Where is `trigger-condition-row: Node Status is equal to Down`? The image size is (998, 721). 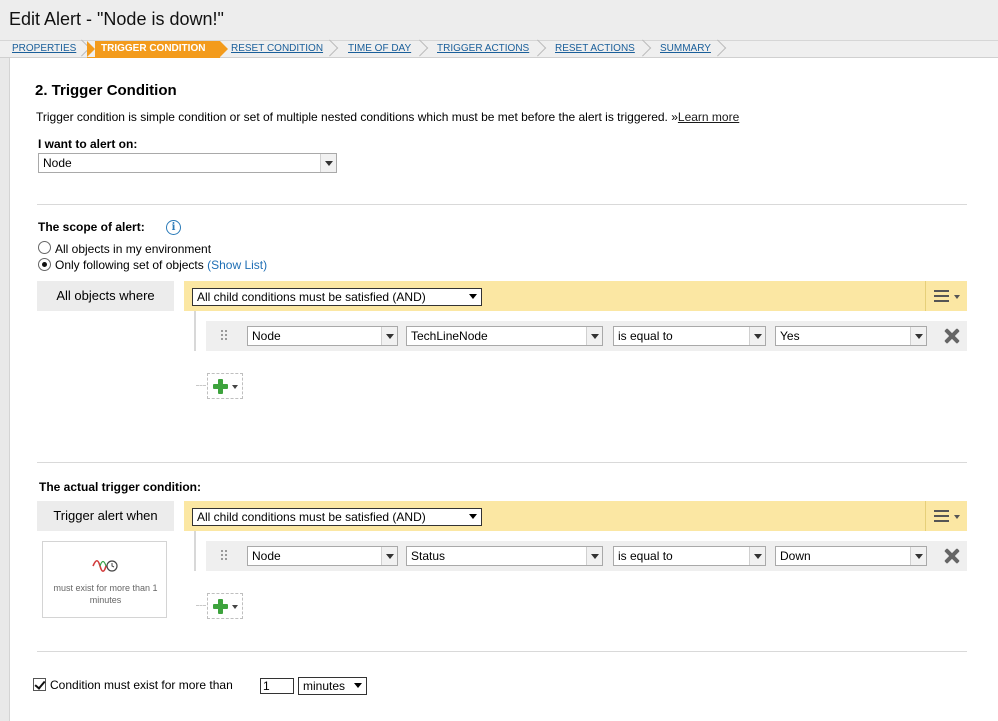 trigger-condition-row: Node Status is equal to Down is located at coordinates (586, 556).